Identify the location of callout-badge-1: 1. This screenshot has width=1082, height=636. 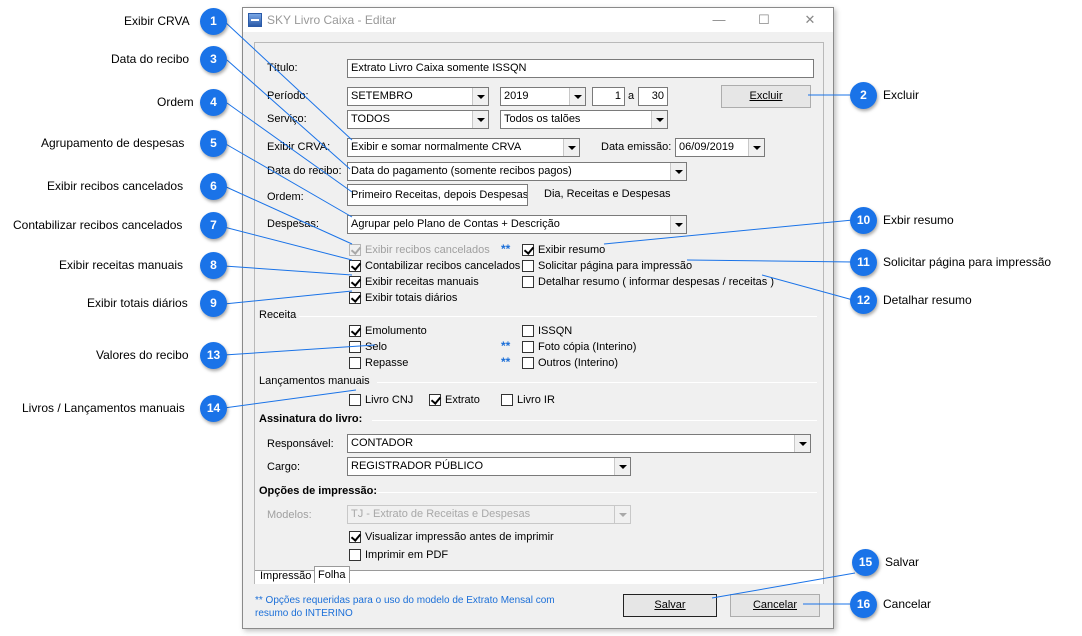
(213, 21).